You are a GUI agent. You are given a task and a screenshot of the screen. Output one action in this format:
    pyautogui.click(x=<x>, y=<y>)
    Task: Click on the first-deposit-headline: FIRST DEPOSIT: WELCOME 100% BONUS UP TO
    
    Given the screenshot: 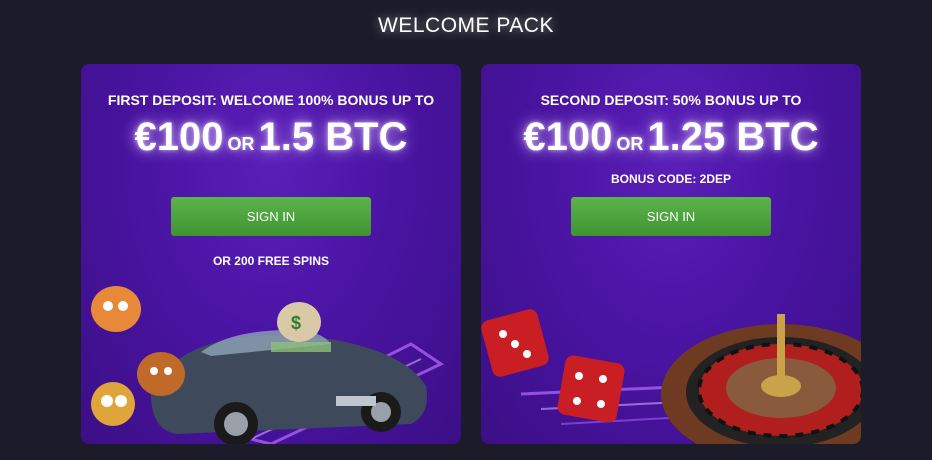 What is the action you would take?
    pyautogui.click(x=271, y=100)
    